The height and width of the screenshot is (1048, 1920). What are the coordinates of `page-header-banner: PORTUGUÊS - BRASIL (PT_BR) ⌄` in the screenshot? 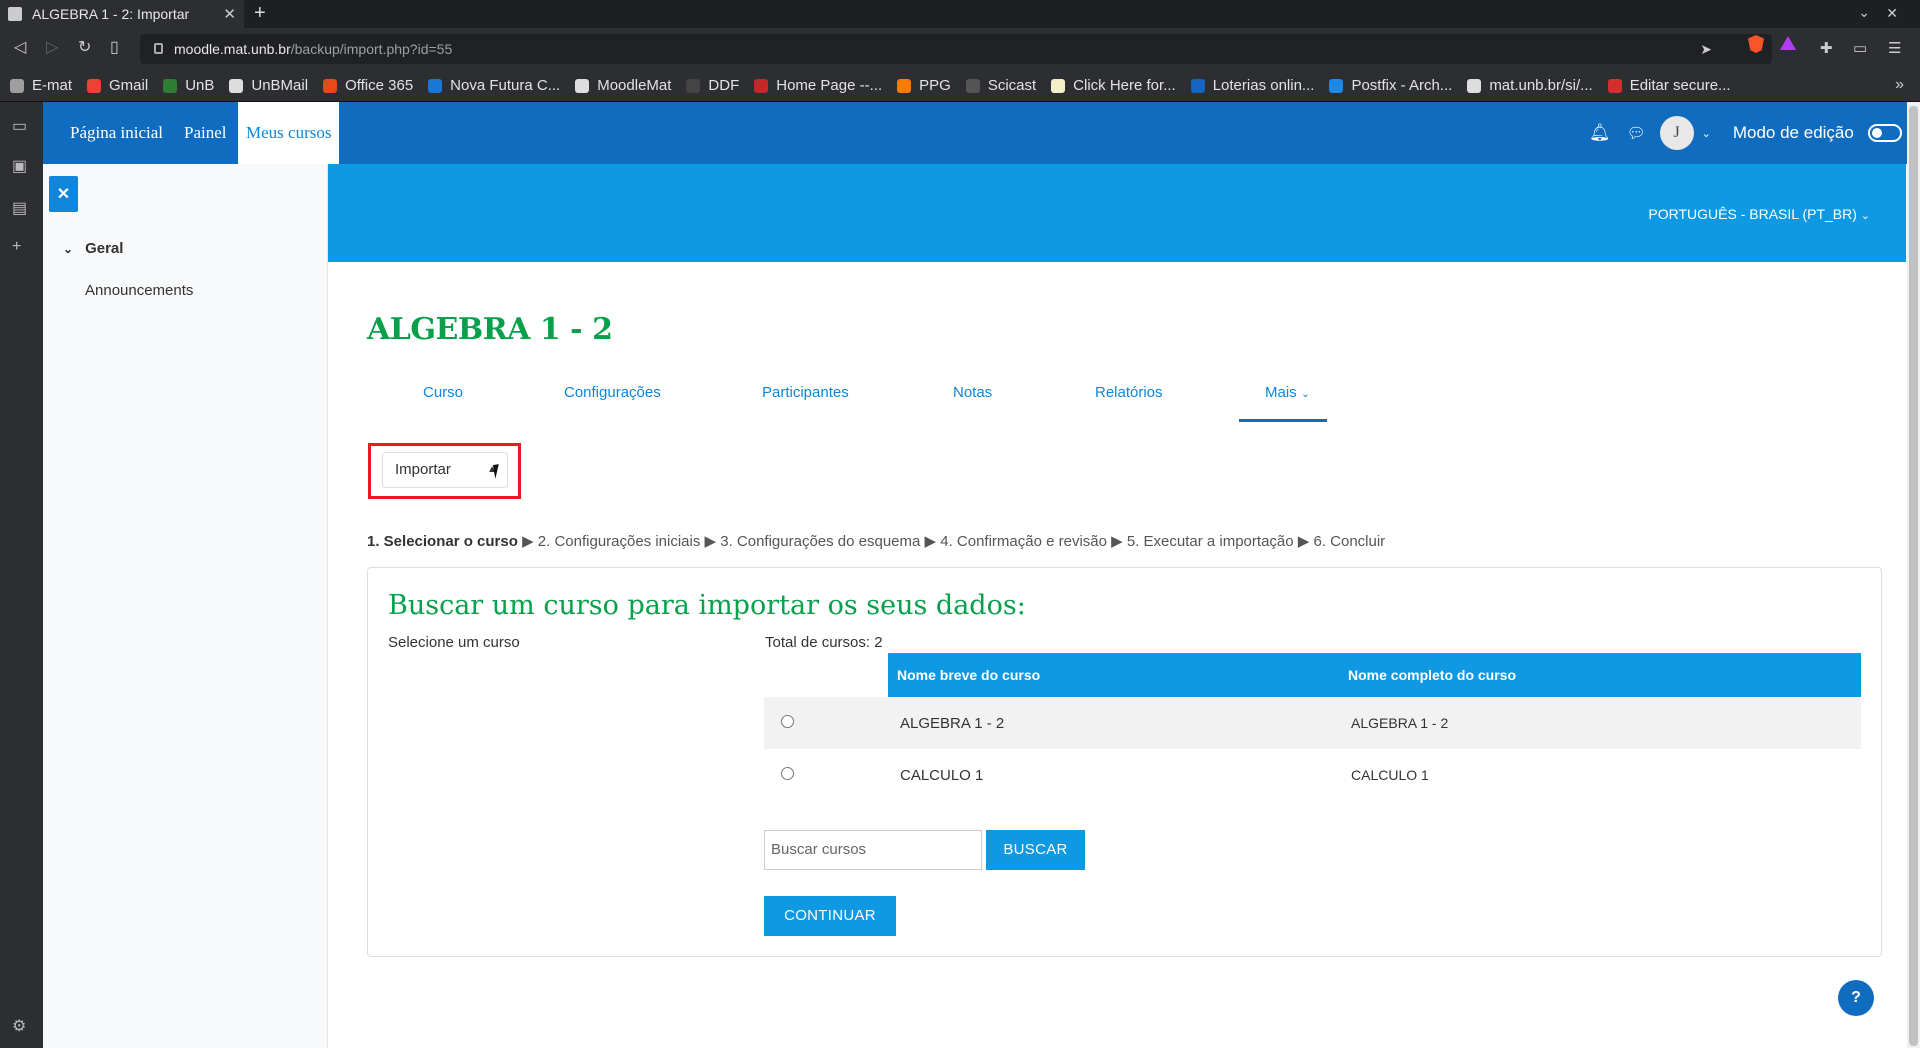 It's located at (1117, 213).